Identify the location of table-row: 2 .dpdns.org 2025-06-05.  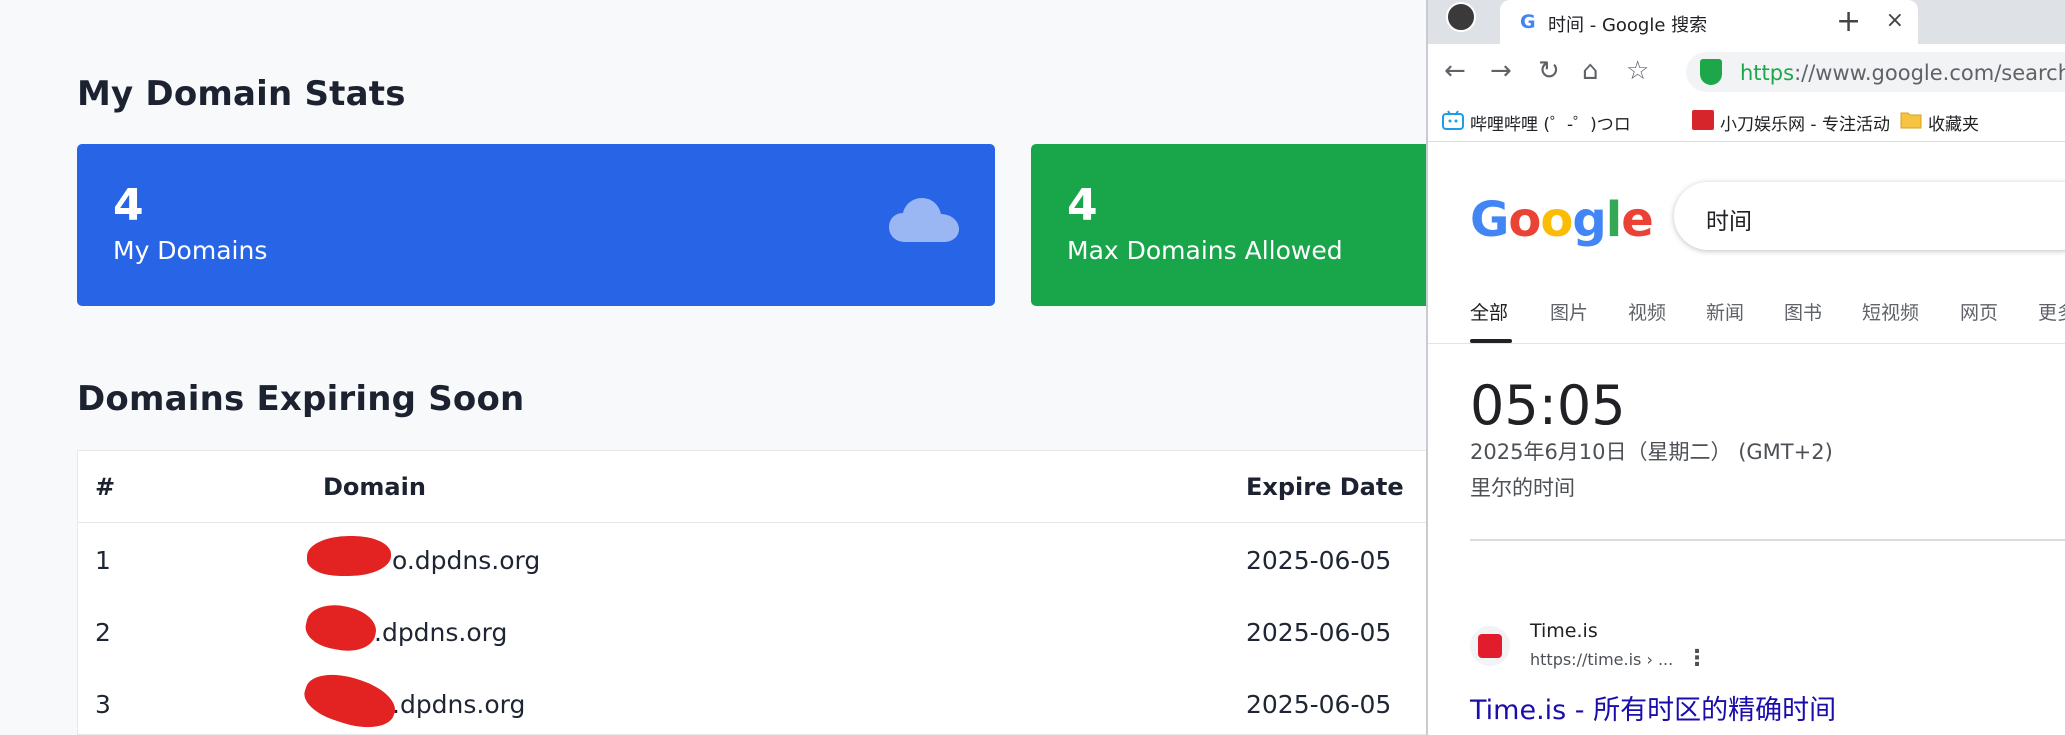
(752, 632).